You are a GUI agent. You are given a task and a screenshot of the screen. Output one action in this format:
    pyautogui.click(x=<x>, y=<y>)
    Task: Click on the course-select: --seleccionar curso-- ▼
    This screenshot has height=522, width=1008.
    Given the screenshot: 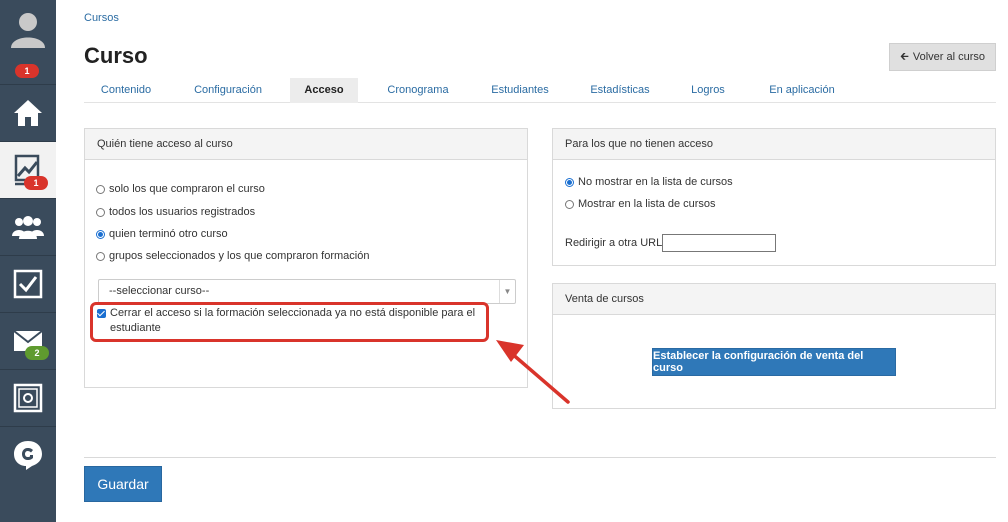 What is the action you would take?
    pyautogui.click(x=307, y=291)
    